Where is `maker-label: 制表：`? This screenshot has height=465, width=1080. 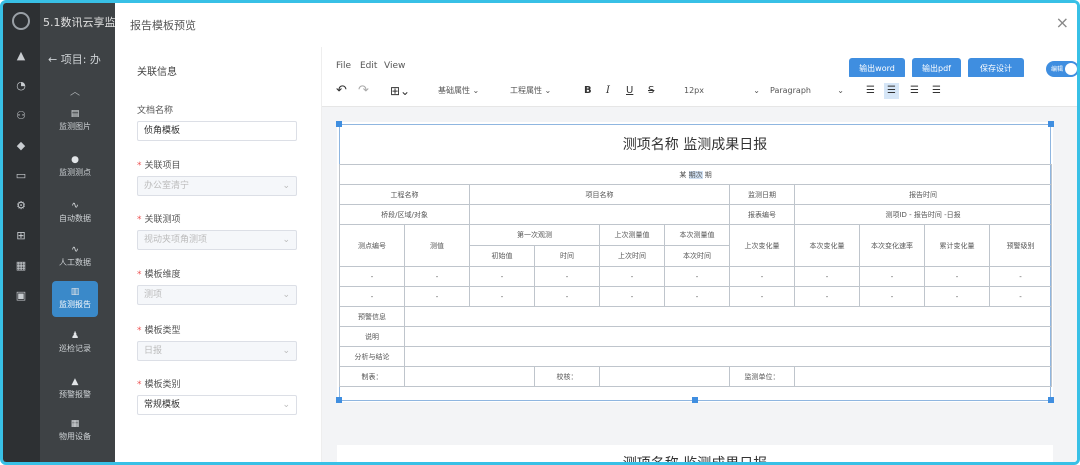
maker-label: 制表： is located at coordinates (372, 376).